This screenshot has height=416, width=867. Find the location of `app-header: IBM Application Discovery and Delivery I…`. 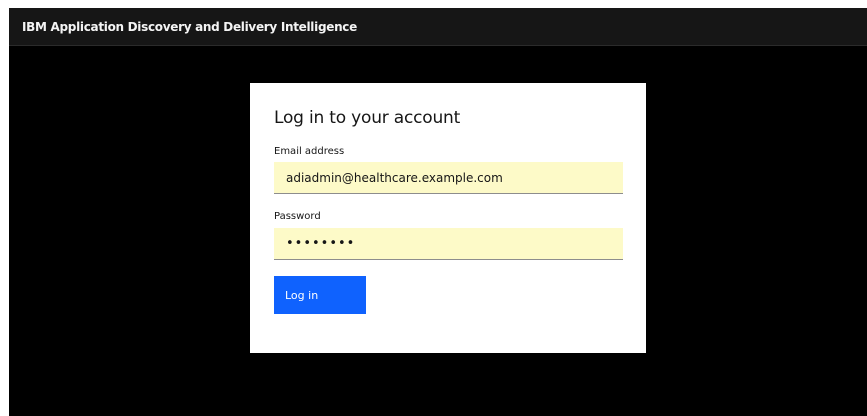

app-header: IBM Application Discovery and Delivery I… is located at coordinates (438, 27).